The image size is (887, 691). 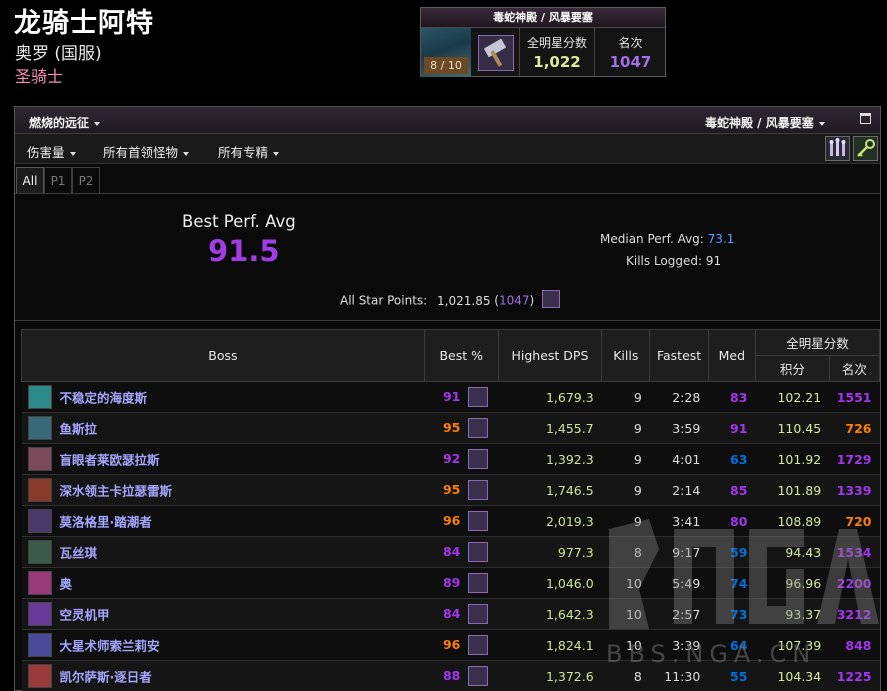 I want to click on boss-name: 奥, so click(x=66, y=584).